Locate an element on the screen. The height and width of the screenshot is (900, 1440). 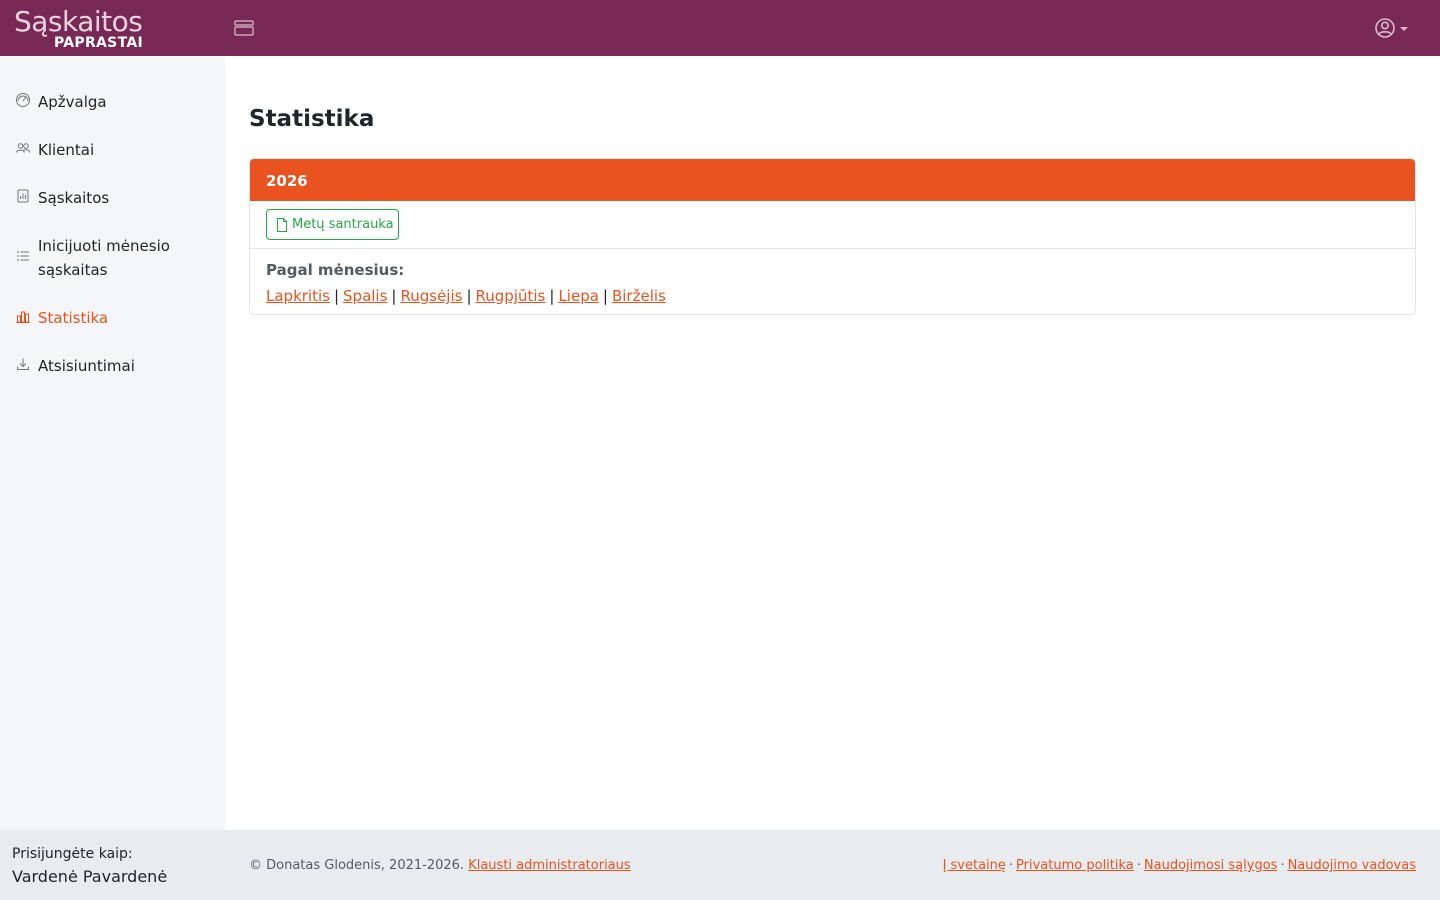
list-icon is located at coordinates (23, 256).